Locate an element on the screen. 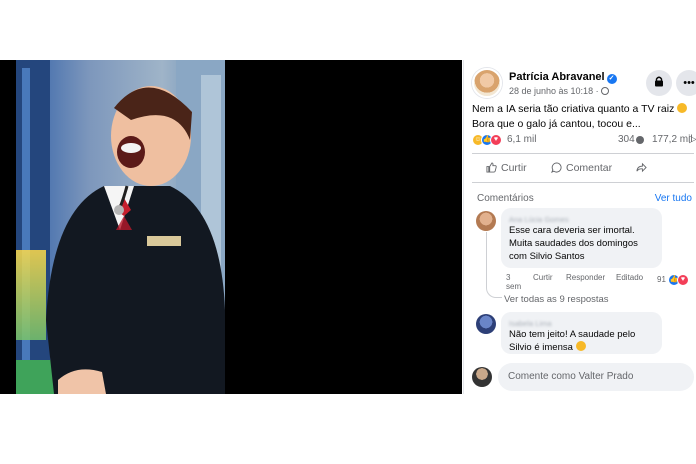 This screenshot has height=464, width=696. globe-icon is located at coordinates (604, 91).